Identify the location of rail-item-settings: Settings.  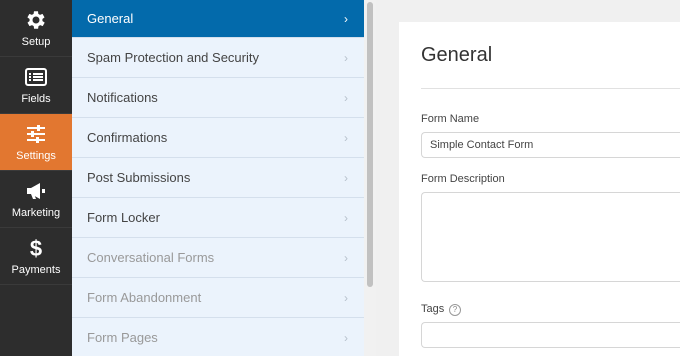
(36, 142).